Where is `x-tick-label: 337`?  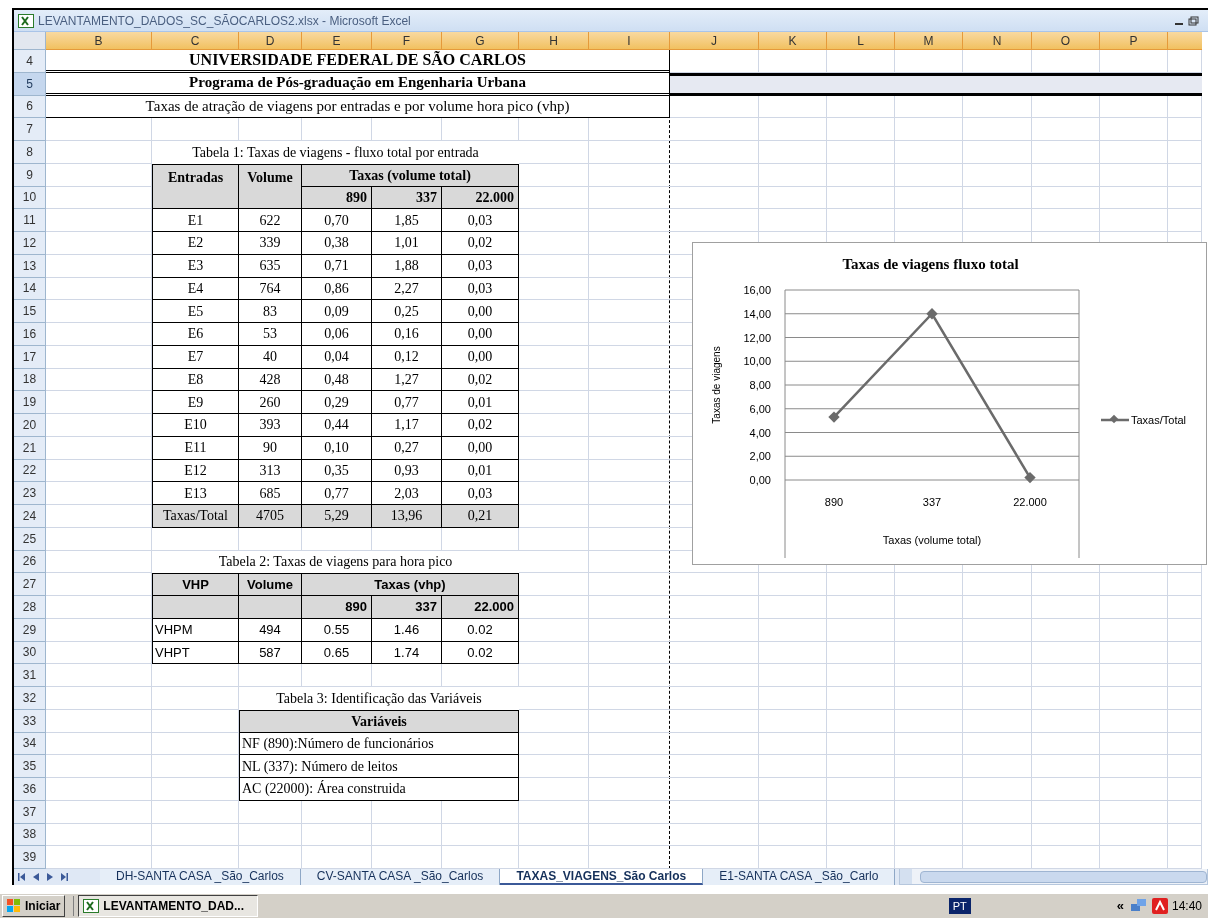
x-tick-label: 337 is located at coordinates (932, 502).